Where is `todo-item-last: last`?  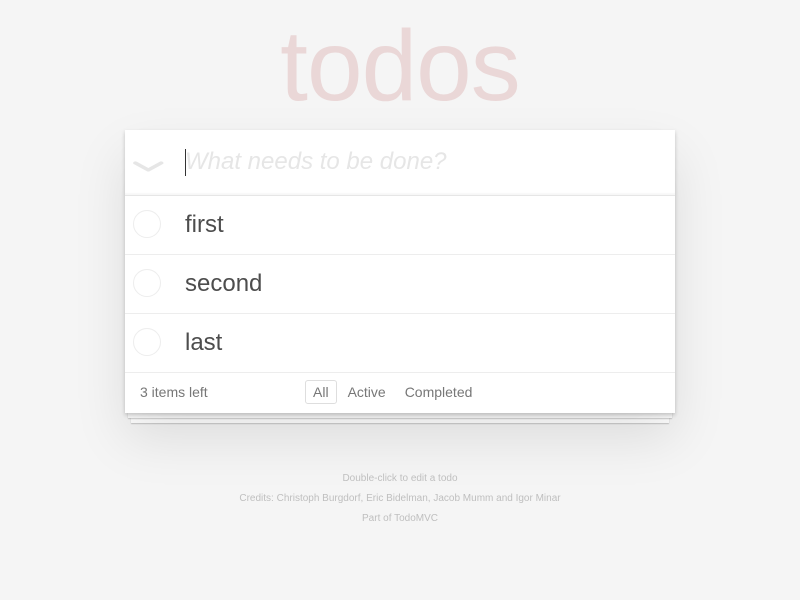
todo-item-last: last is located at coordinates (400, 343).